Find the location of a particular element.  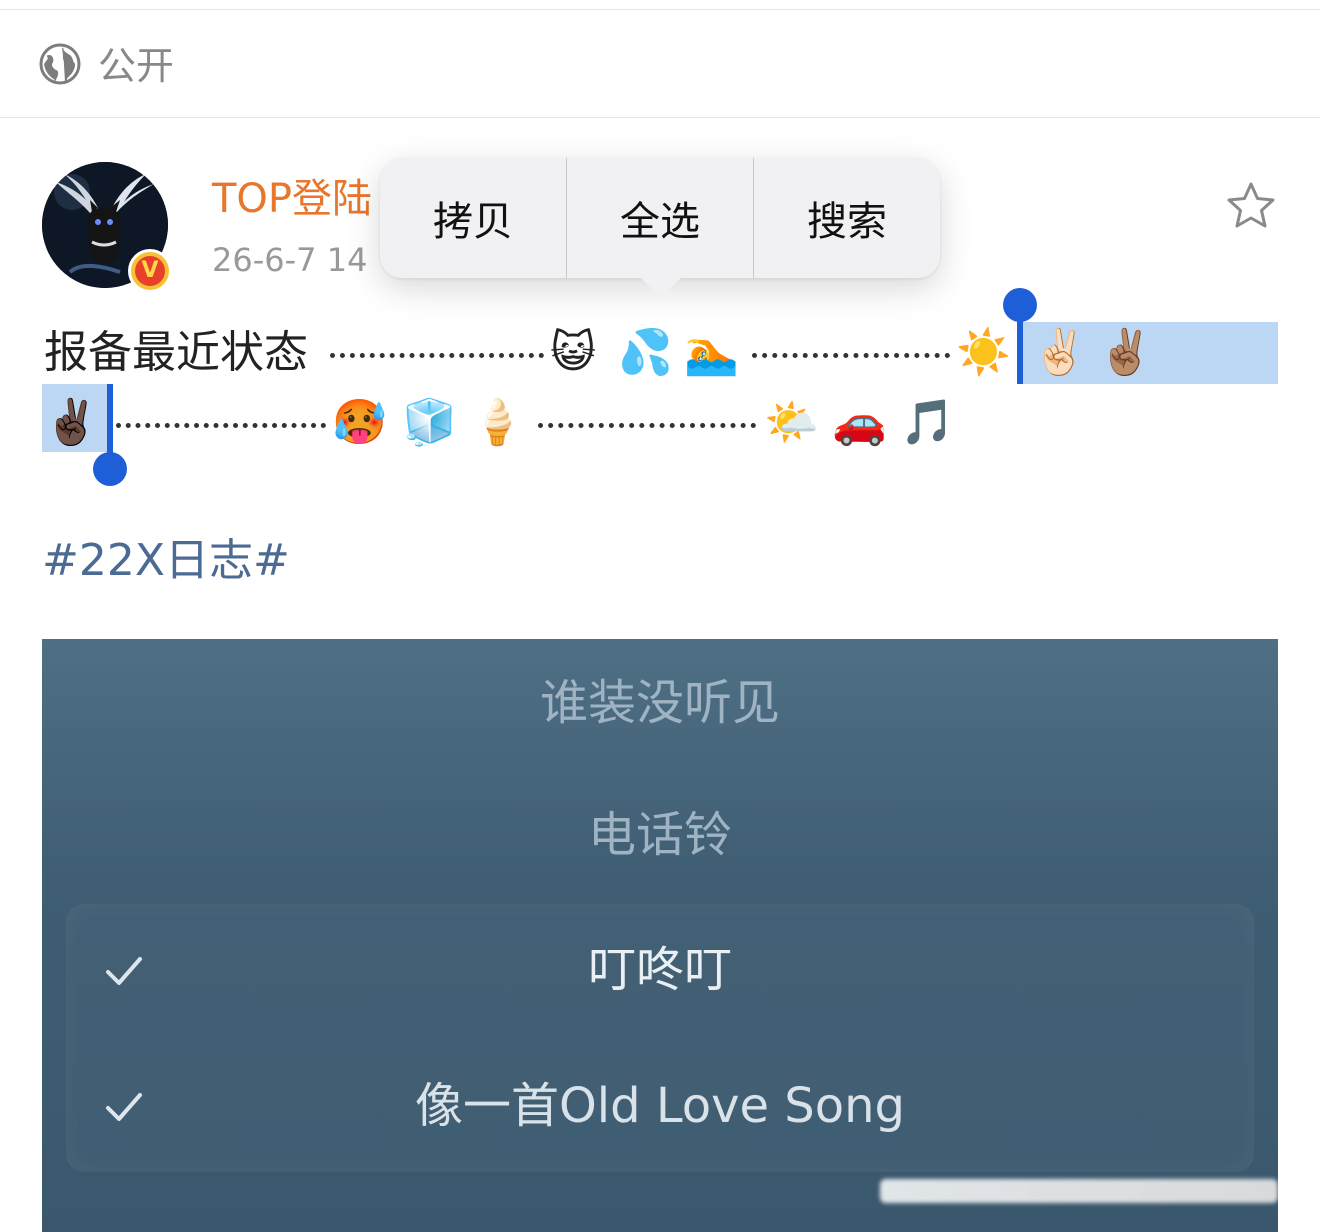

context-menu-arrow is located at coordinates (661, 287).